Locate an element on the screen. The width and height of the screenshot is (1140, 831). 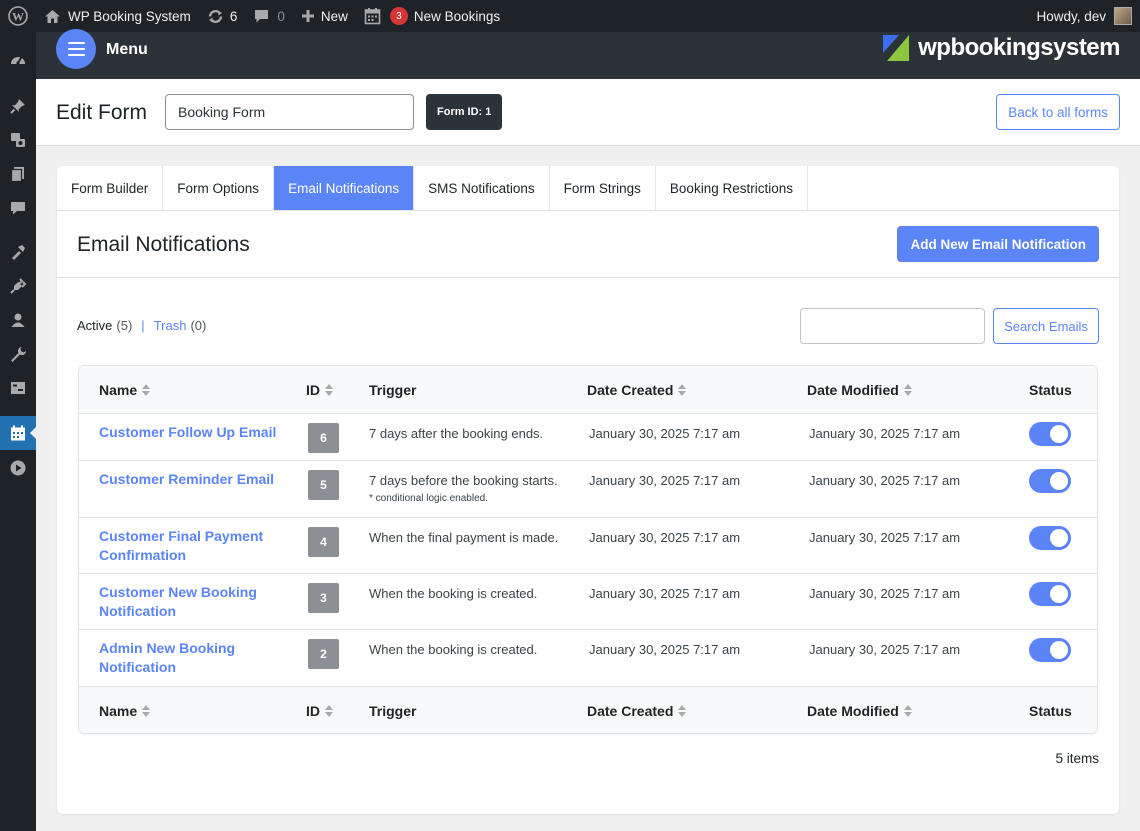
notification-name-link: Customer Reminder Email is located at coordinates (189, 479).